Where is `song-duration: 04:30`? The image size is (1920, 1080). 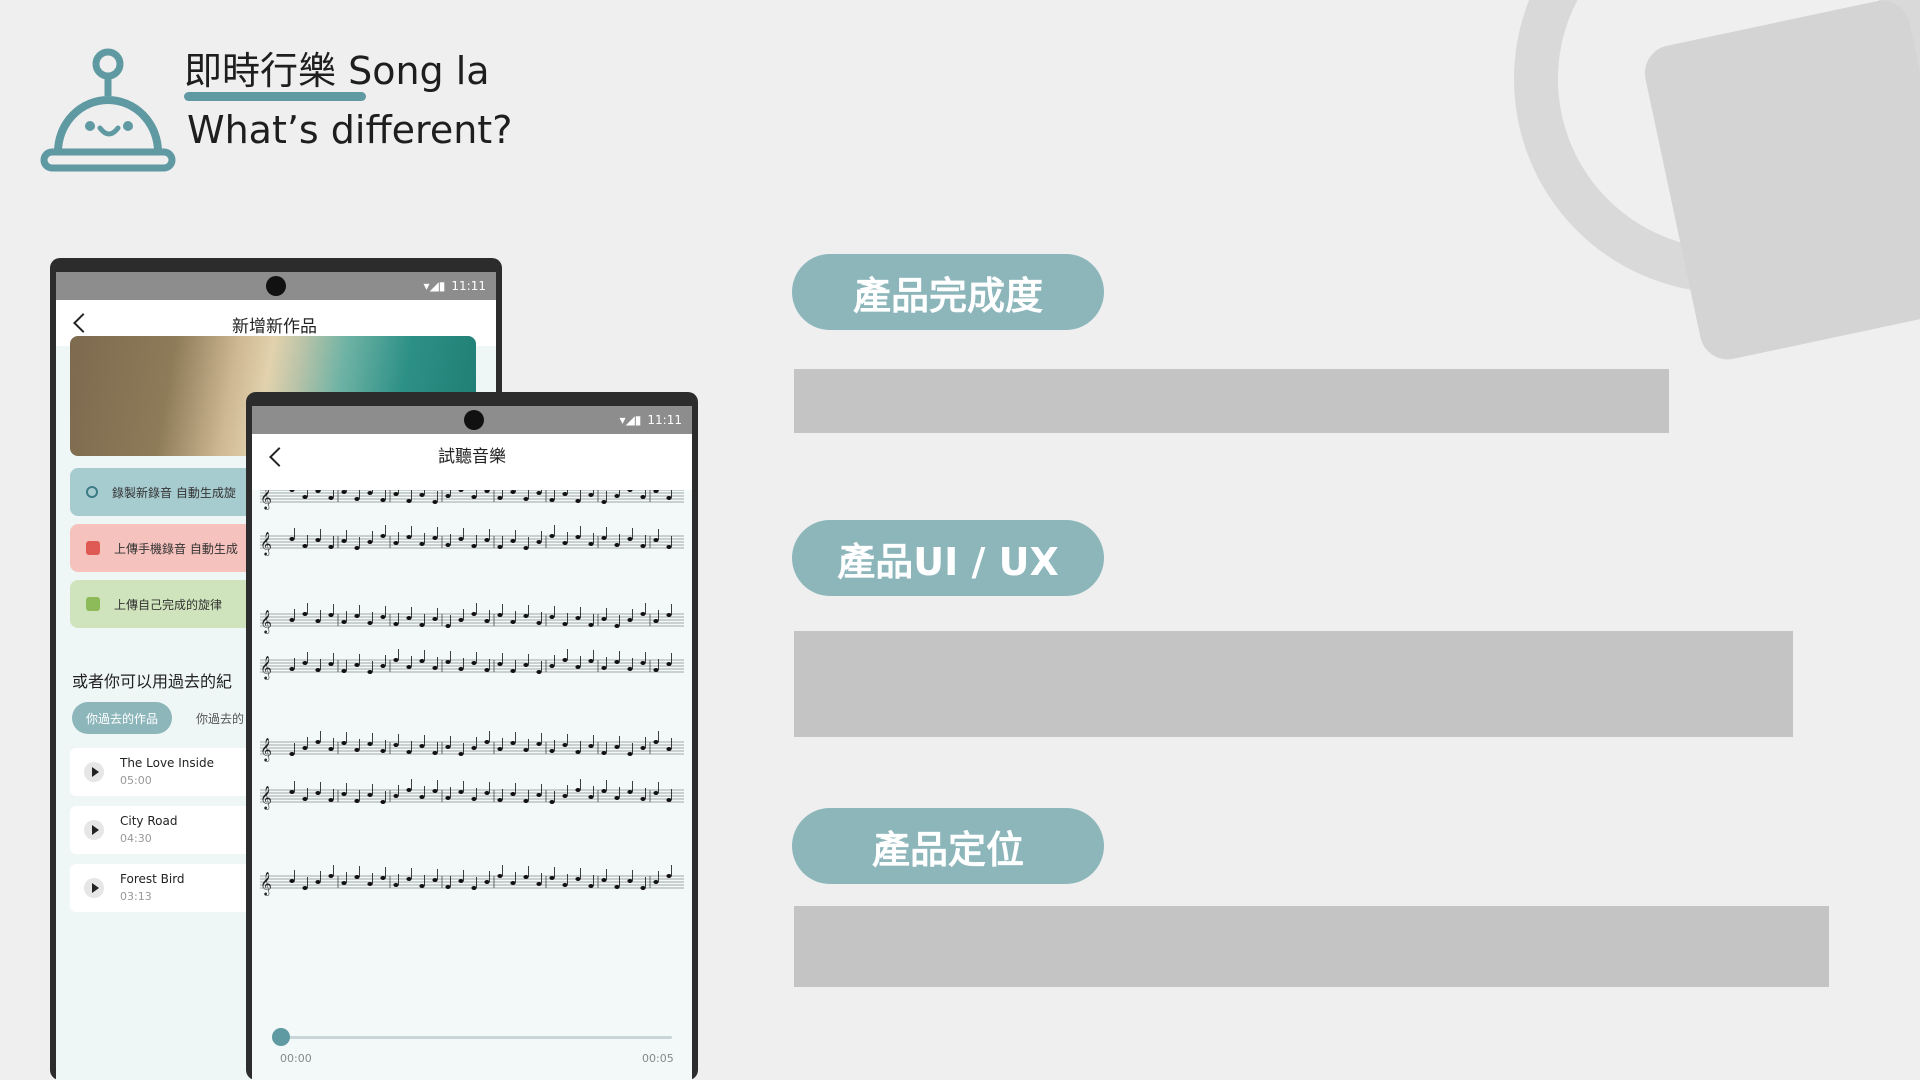 song-duration: 04:30 is located at coordinates (136, 838).